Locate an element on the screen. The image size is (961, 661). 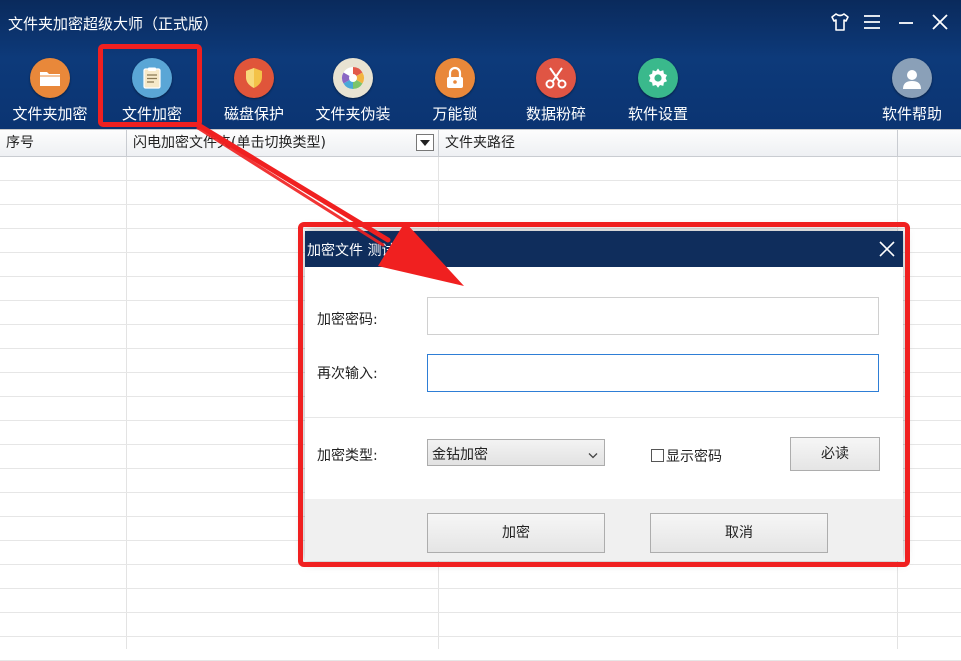
dialog-title: 加密文件 测试.txt is located at coordinates (363, 251).